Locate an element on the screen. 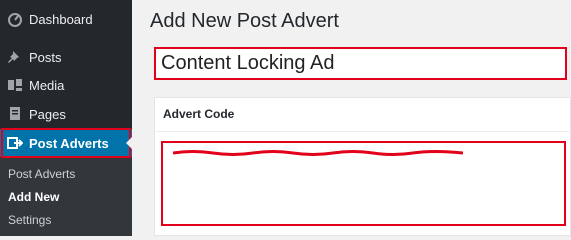  redacted-code-line is located at coordinates (318, 153).